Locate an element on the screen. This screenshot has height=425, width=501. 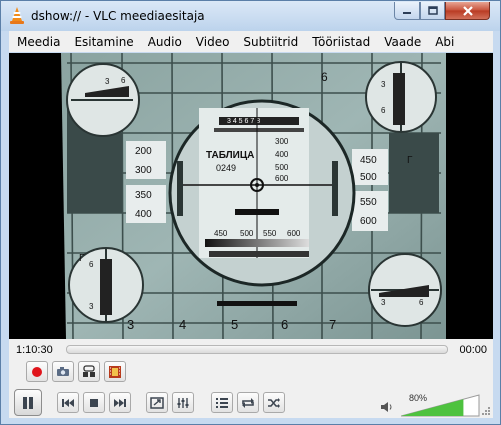
svg-text: 7 is located at coordinates (332, 324).